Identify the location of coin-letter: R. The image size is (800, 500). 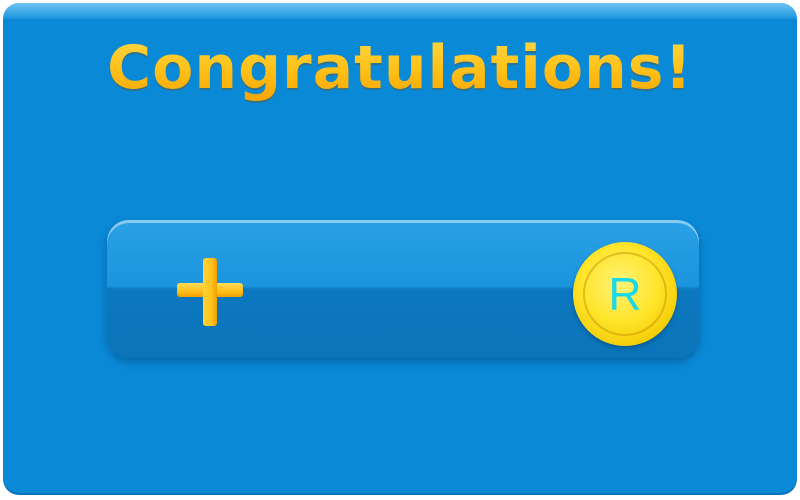
(625, 294).